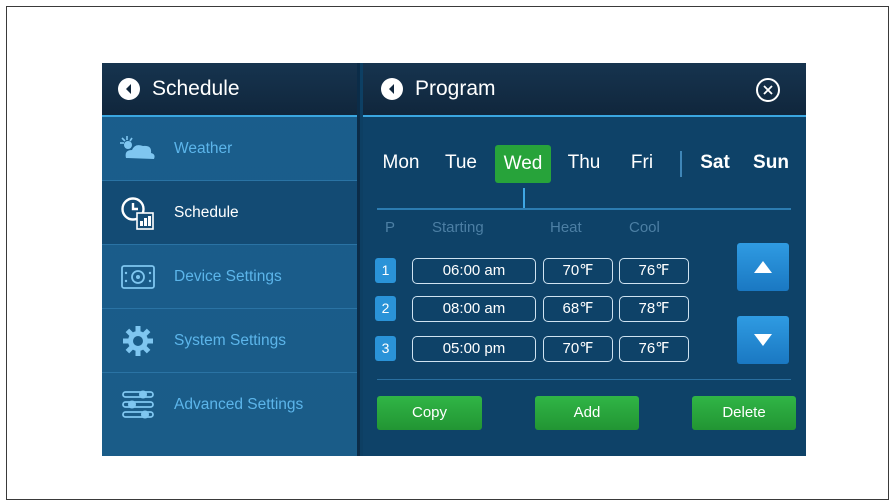 The image size is (893, 502). I want to click on day-divider, so click(584, 209).